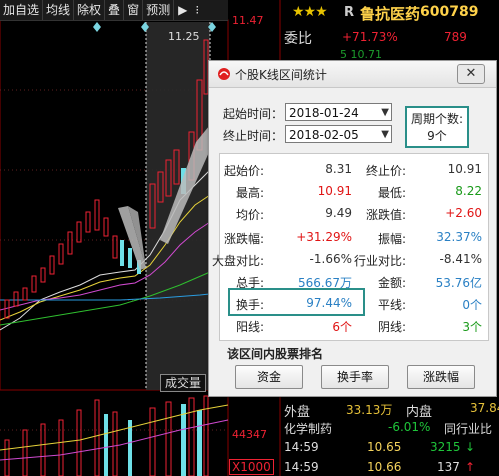  I want to click on start-time-select: 2018-01-24 ▼, so click(338, 112).